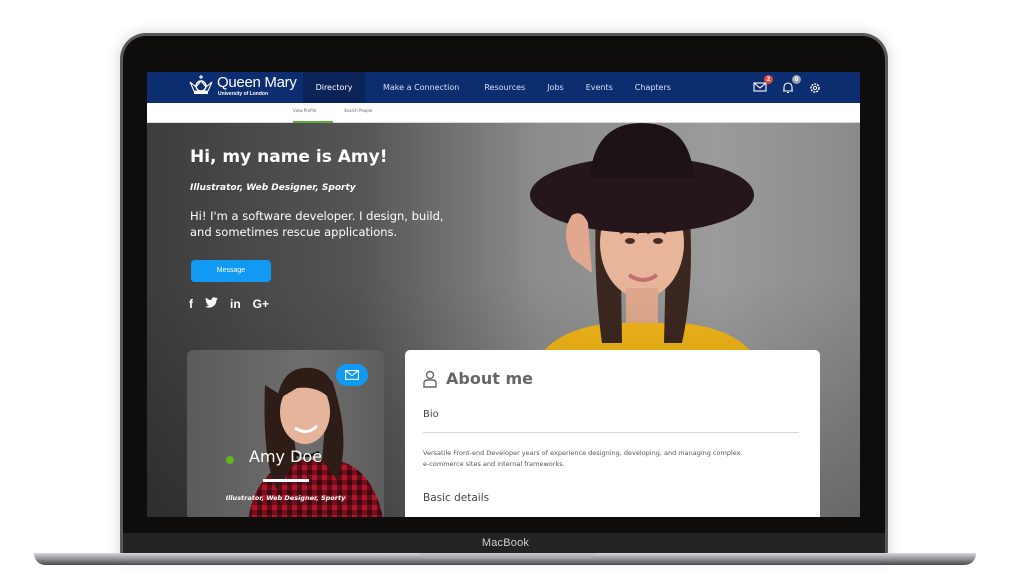  I want to click on bio-divider, so click(611, 432).